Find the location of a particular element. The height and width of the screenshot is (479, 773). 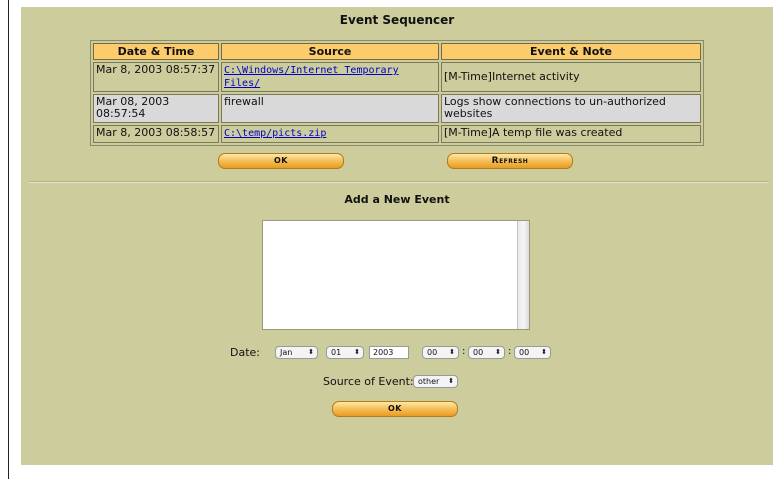

day-select: 01 ⬍ is located at coordinates (345, 352).